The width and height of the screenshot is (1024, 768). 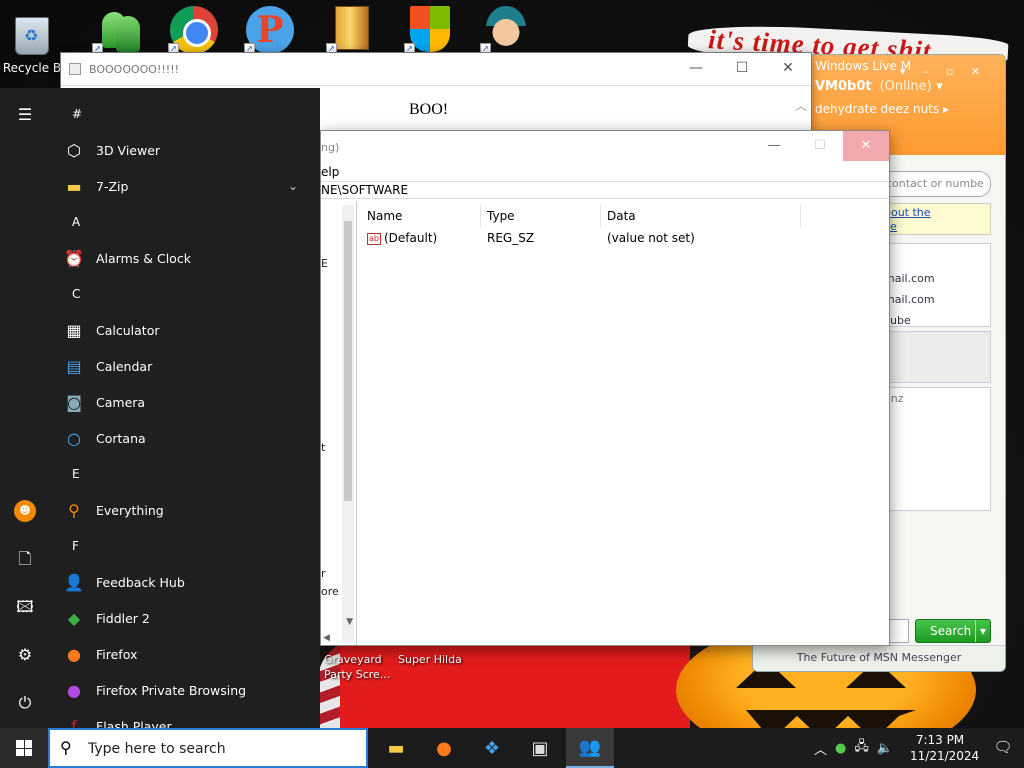 What do you see at coordinates (25, 607) in the screenshot?
I see `pictures-icon: 🖾` at bounding box center [25, 607].